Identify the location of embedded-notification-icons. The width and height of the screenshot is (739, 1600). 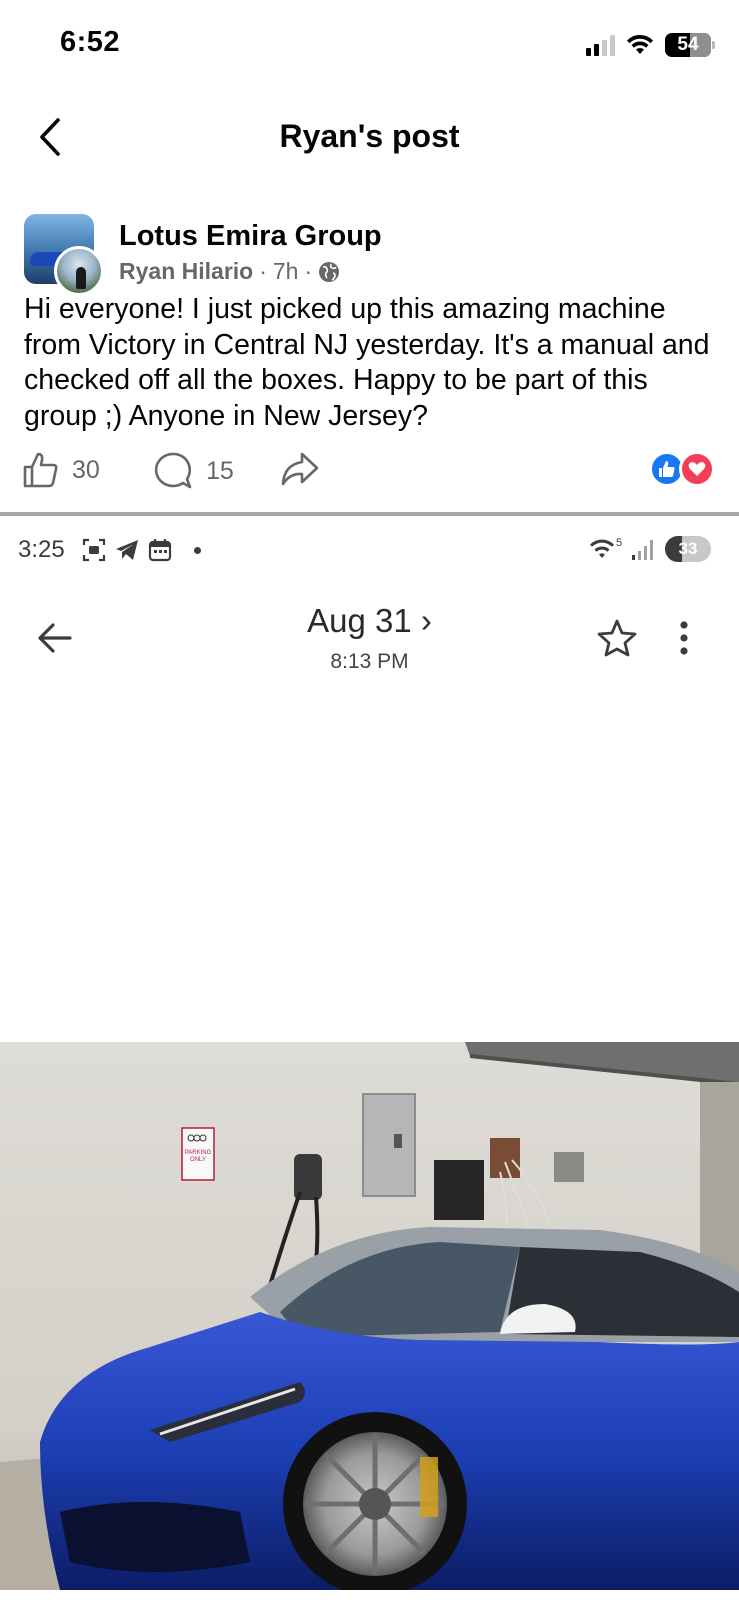
(141, 550).